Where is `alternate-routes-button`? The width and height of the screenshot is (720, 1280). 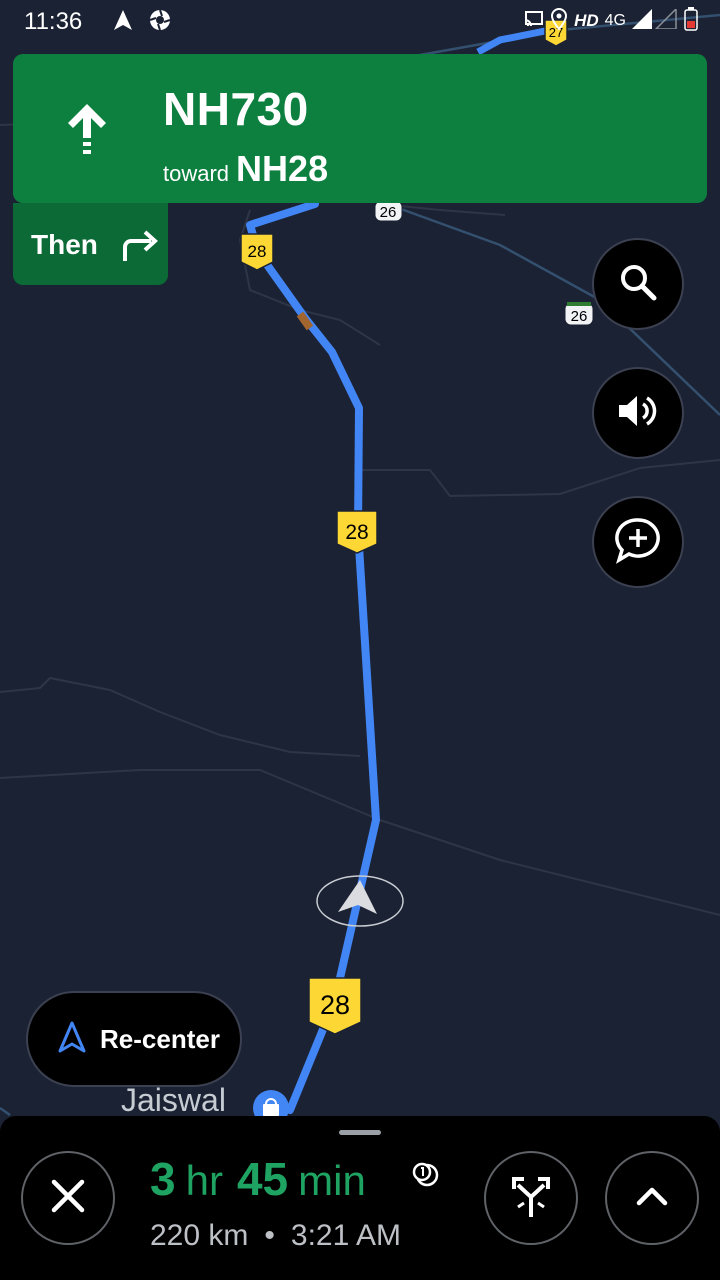 alternate-routes-button is located at coordinates (531, 1198).